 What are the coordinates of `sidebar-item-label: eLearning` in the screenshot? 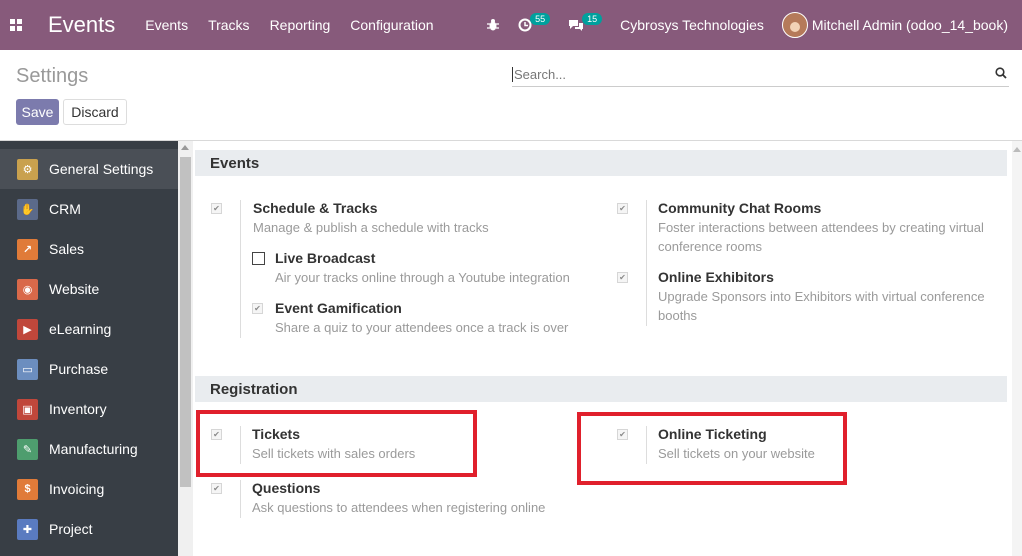 It's located at (80, 329).